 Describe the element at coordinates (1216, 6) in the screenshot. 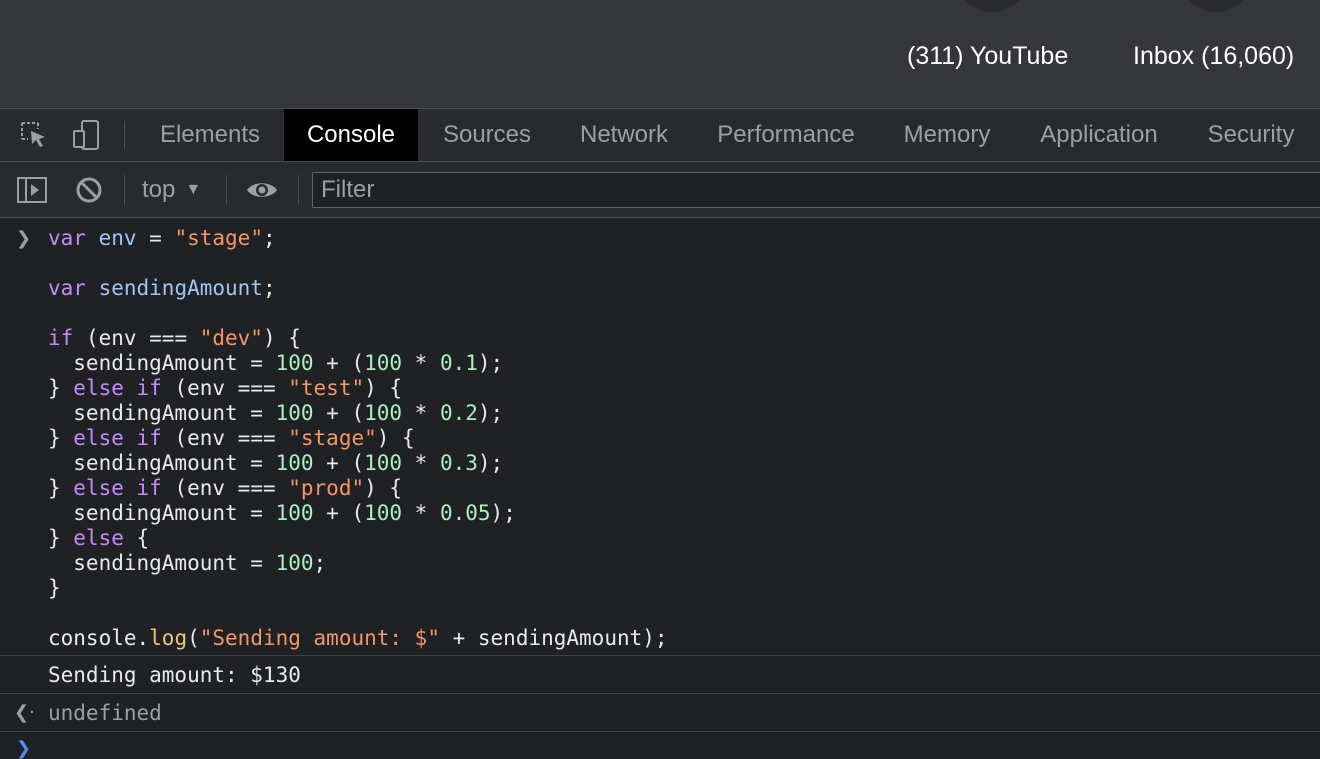

I see `shortcut-inbox-icon` at that location.